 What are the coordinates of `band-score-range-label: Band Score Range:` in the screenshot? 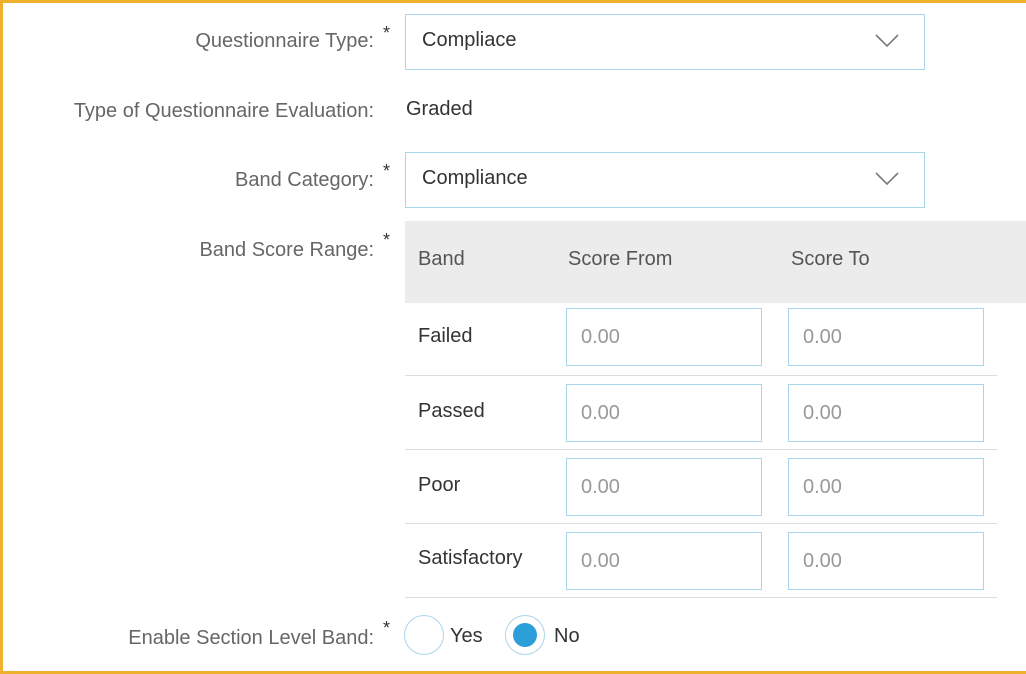 It's located at (286, 250).